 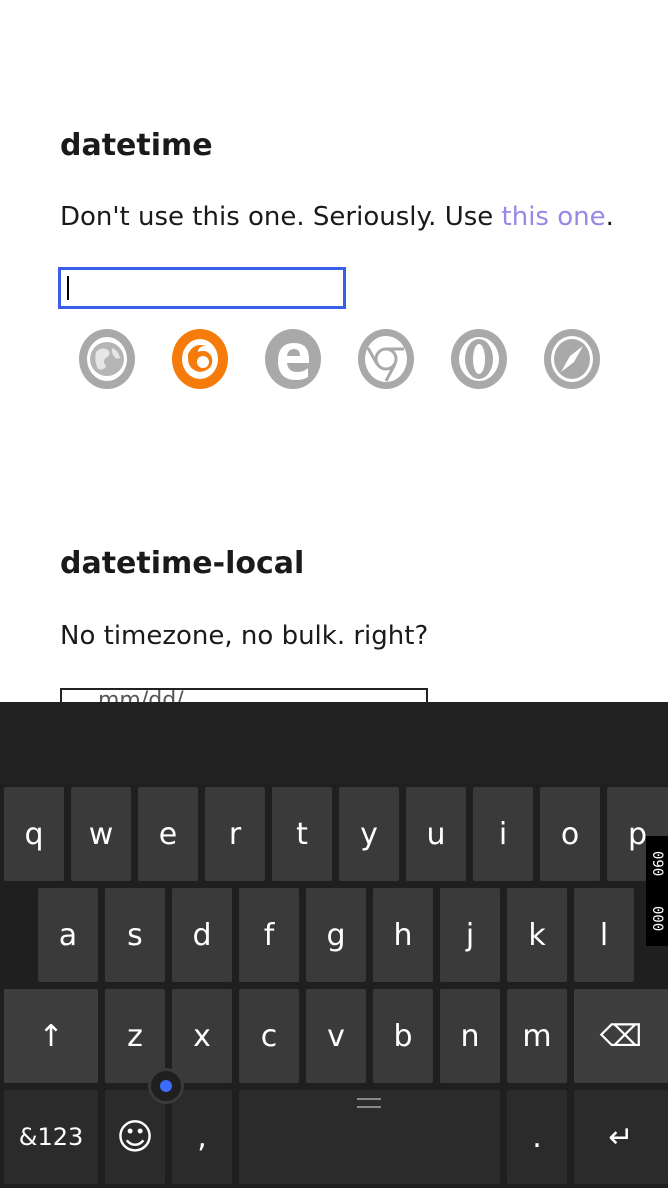 What do you see at coordinates (202, 288) in the screenshot?
I see `datetime-input` at bounding box center [202, 288].